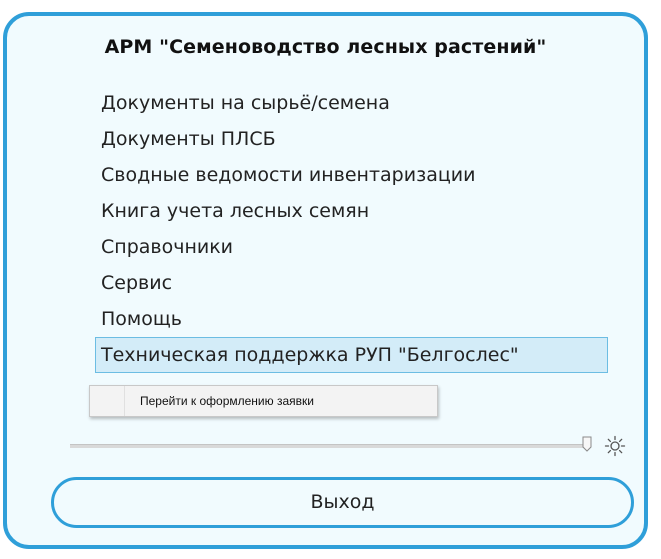 Image resolution: width=661 pixels, height=559 pixels. What do you see at coordinates (587, 444) in the screenshot?
I see `slider-thumb` at bounding box center [587, 444].